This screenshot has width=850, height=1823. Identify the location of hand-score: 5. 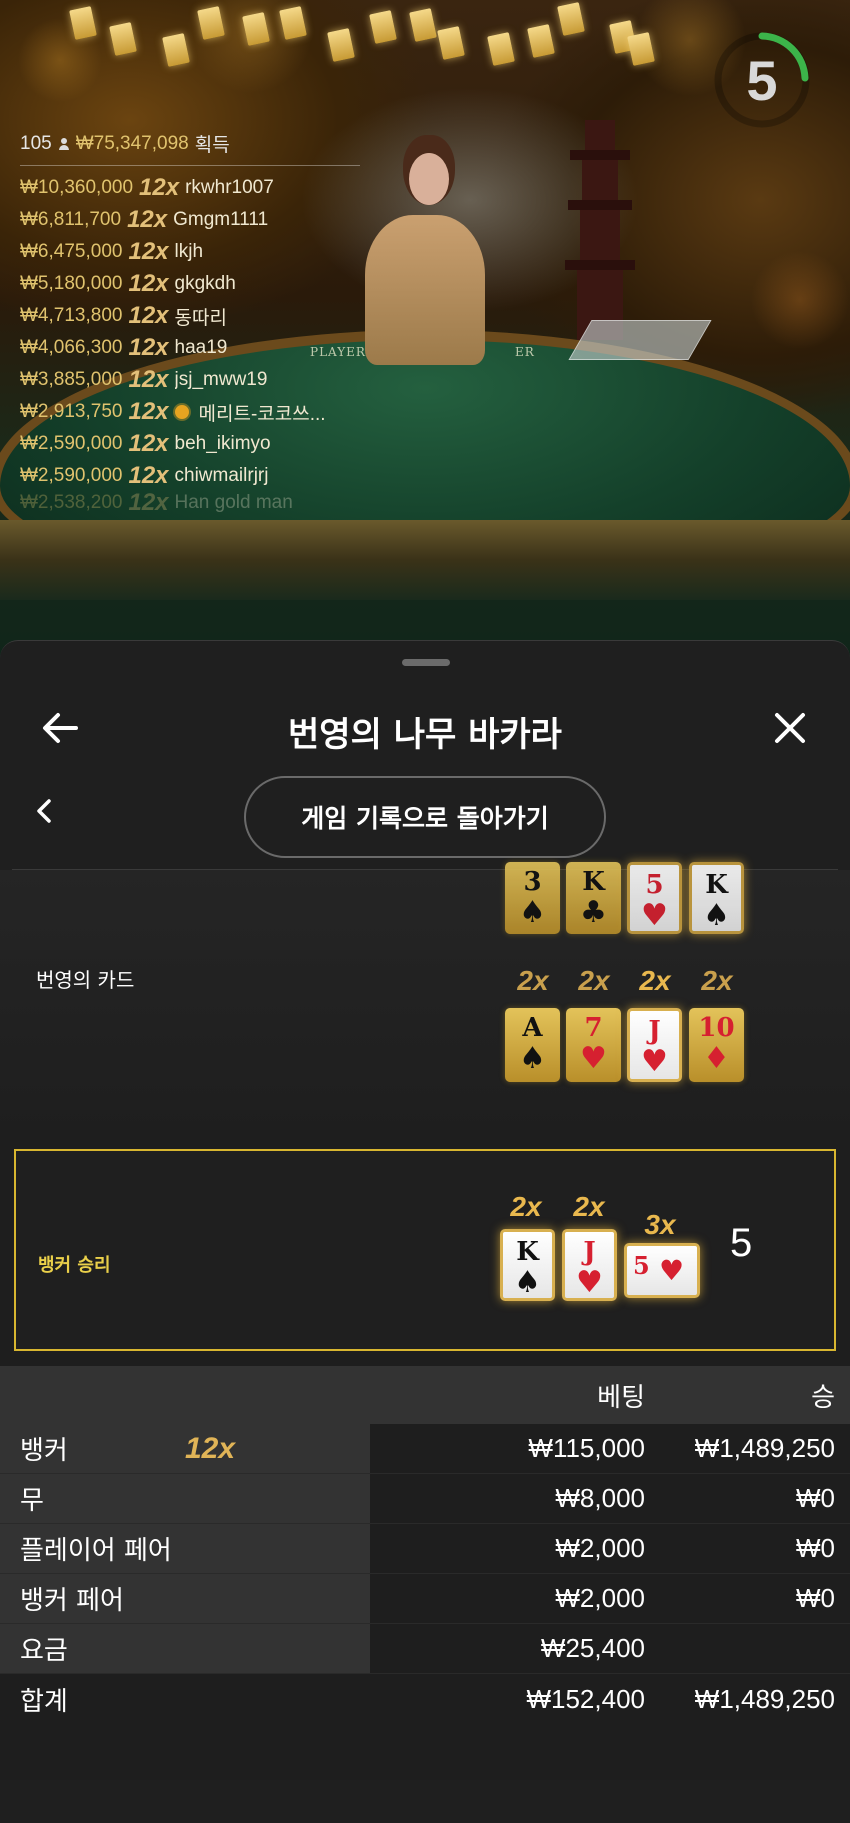
(741, 1243).